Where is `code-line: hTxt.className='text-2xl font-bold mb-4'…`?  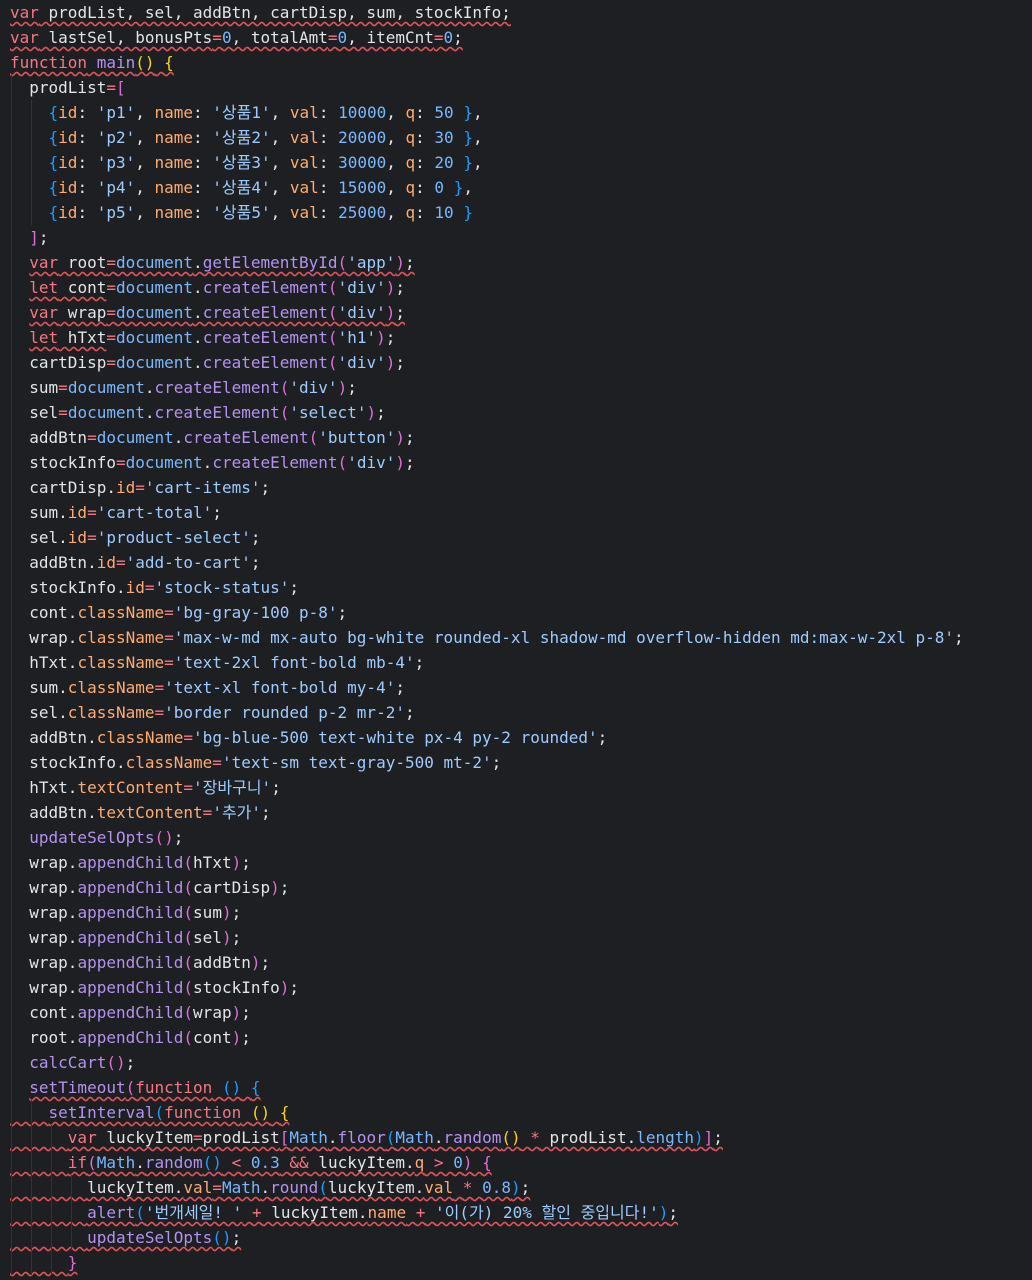 code-line: hTxt.className='text-2xl font-bold mb-4'… is located at coordinates (516, 662).